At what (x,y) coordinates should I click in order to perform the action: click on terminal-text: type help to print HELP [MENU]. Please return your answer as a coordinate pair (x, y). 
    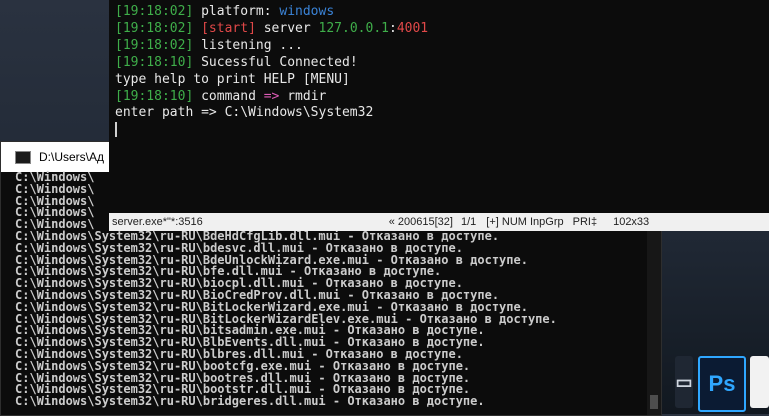
    Looking at the image, I should click on (232, 79).